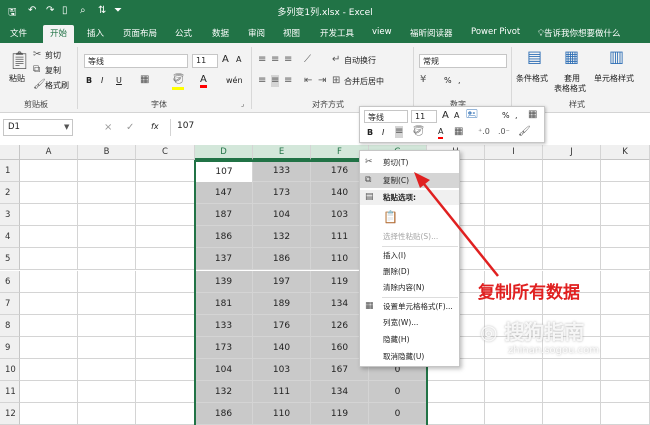  Describe the element at coordinates (461, 230) in the screenshot. I see `annotation-arrow-line` at that location.